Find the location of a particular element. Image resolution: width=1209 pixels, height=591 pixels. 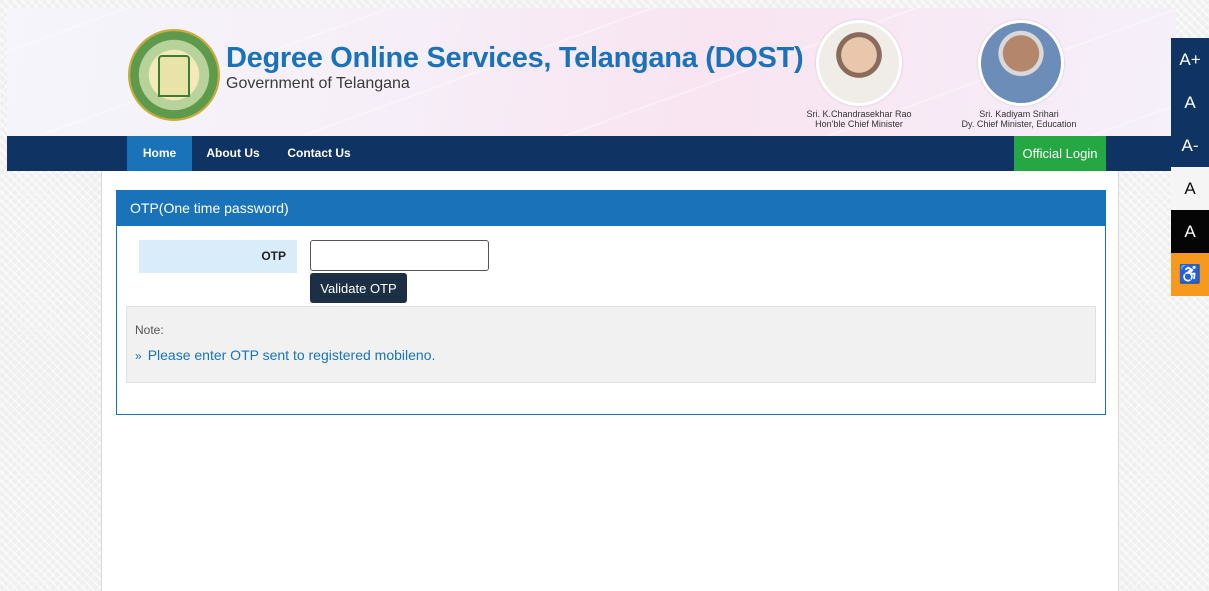

accessibility-toolbar: A+ A A- A A ♿ is located at coordinates (1190, 167).